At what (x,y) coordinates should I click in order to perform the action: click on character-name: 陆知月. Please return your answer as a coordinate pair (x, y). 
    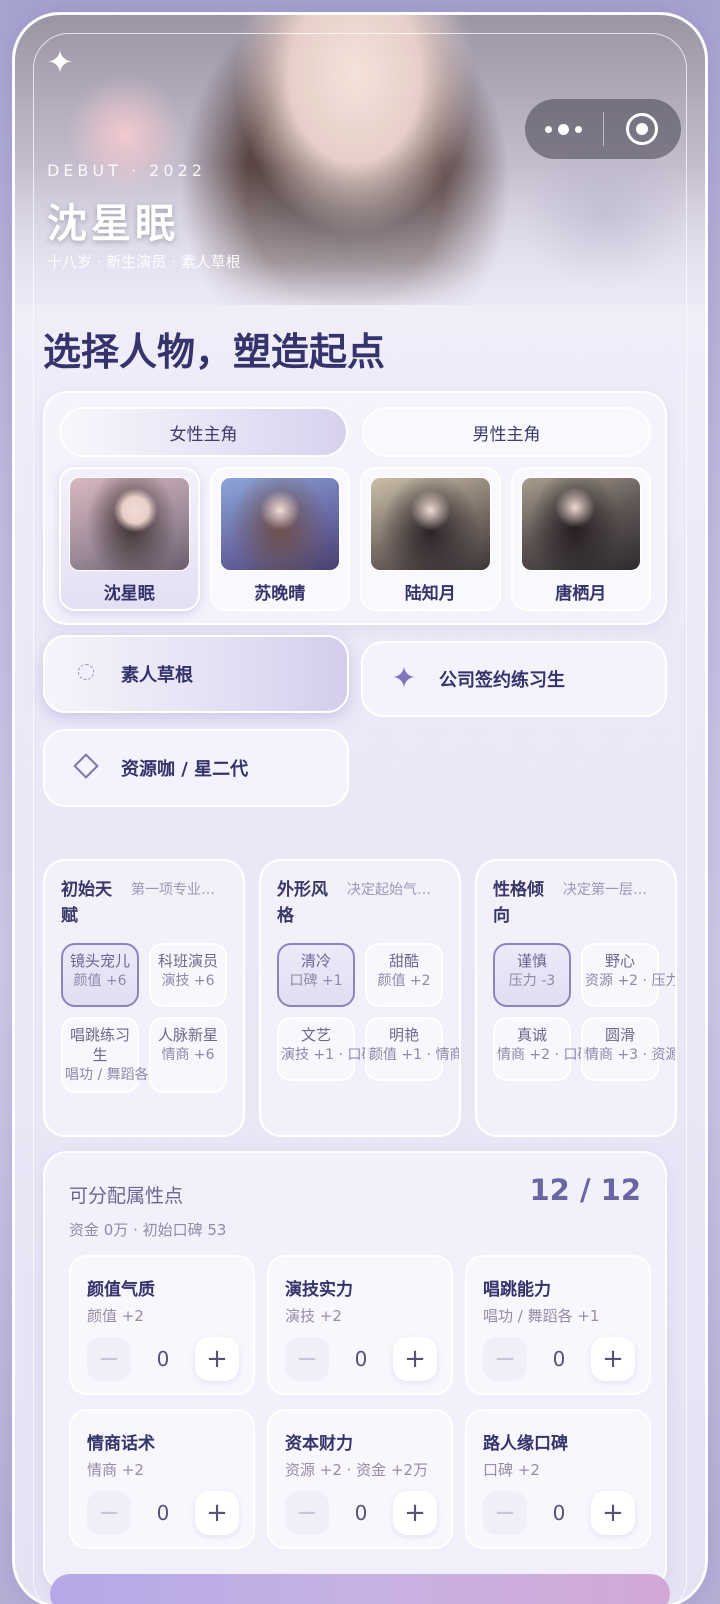
    Looking at the image, I should click on (430, 594).